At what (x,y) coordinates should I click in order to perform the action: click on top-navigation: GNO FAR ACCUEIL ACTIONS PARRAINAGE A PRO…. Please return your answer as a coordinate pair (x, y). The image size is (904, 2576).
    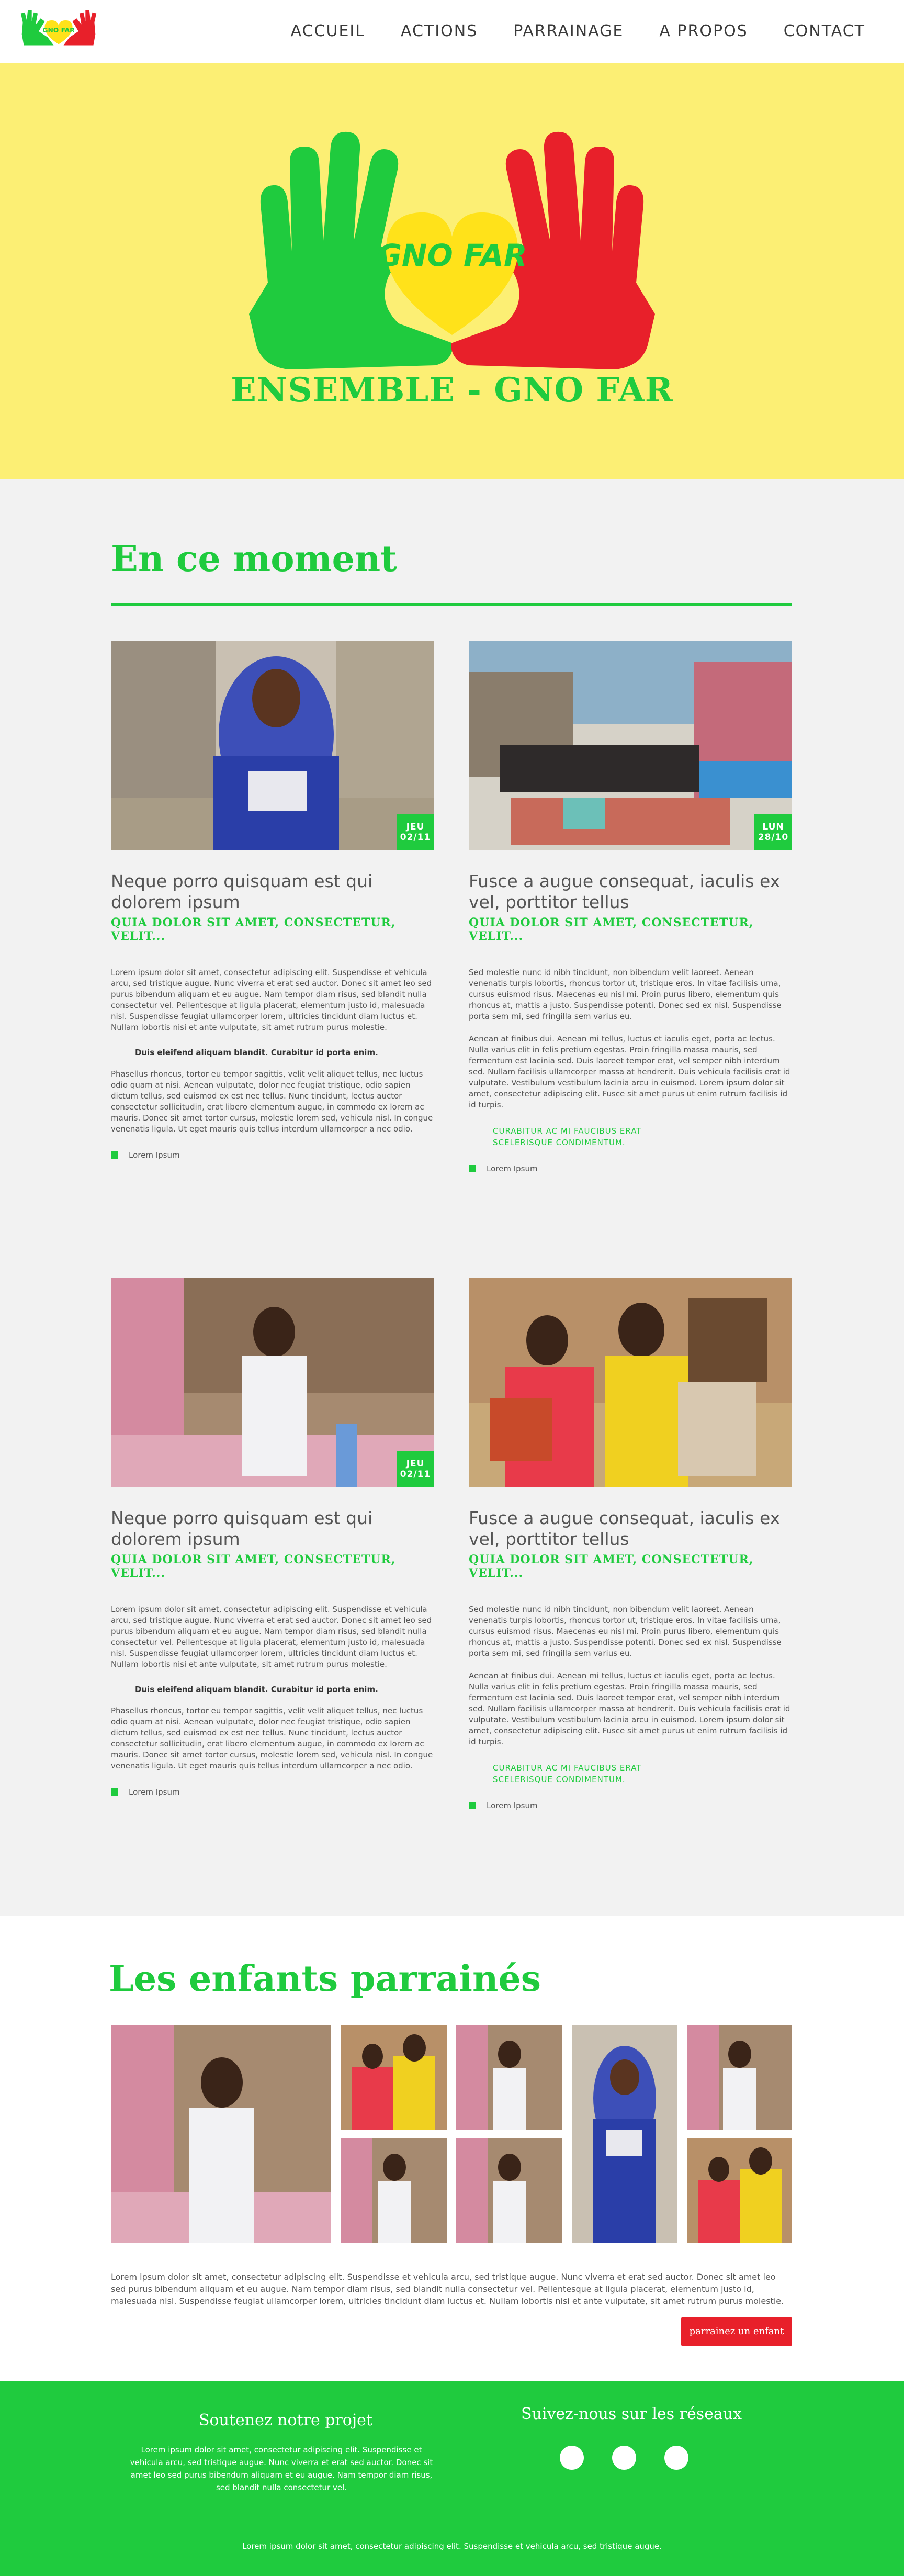
    Looking at the image, I should click on (452, 31).